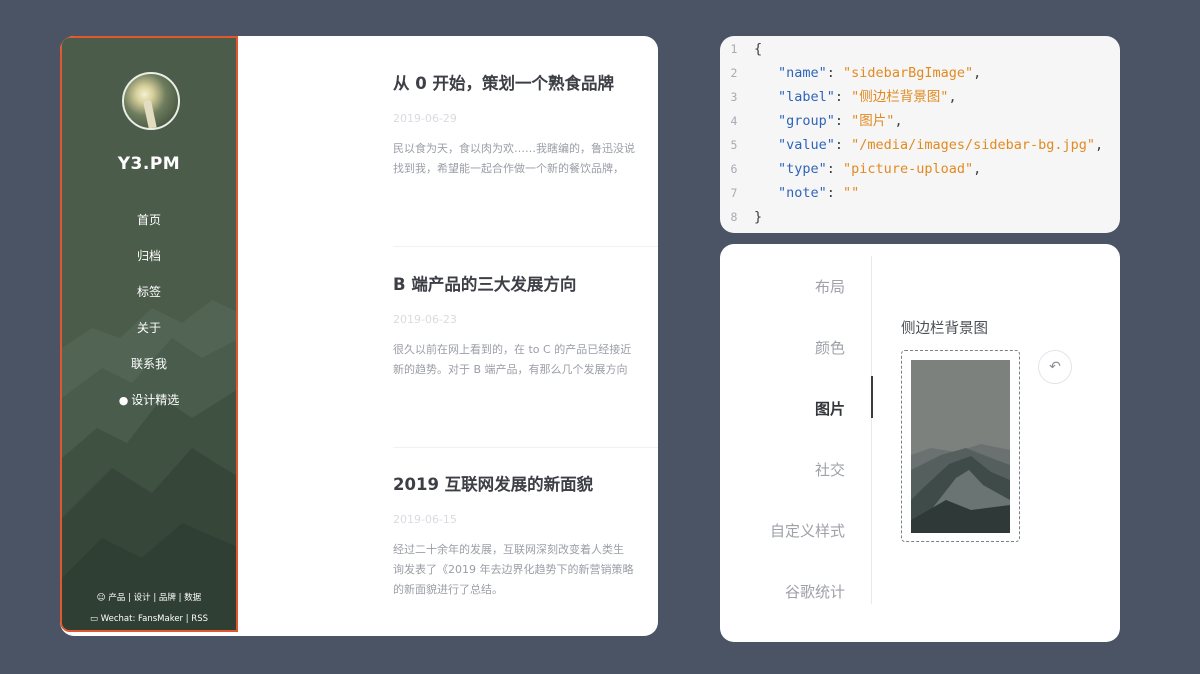 The width and height of the screenshot is (1200, 674). I want to click on avatar, so click(151, 101).